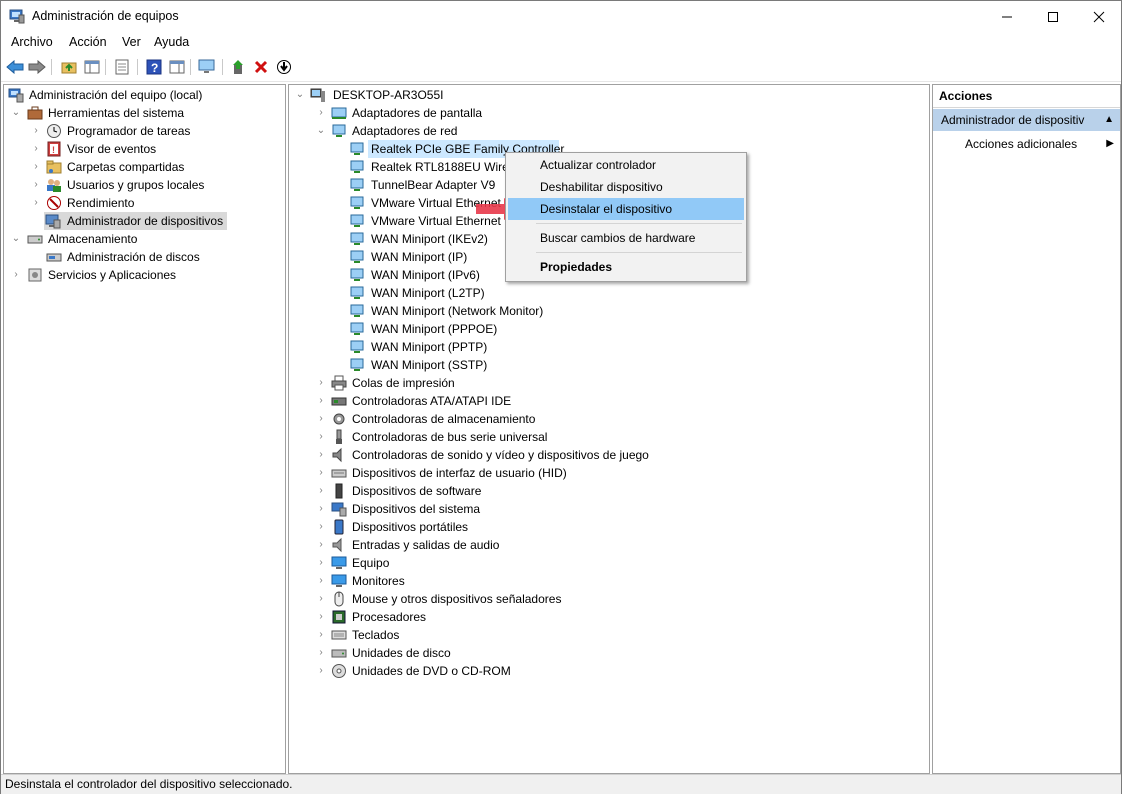  I want to click on device-item: WAN Miniport (PPPOE), so click(477, 329).